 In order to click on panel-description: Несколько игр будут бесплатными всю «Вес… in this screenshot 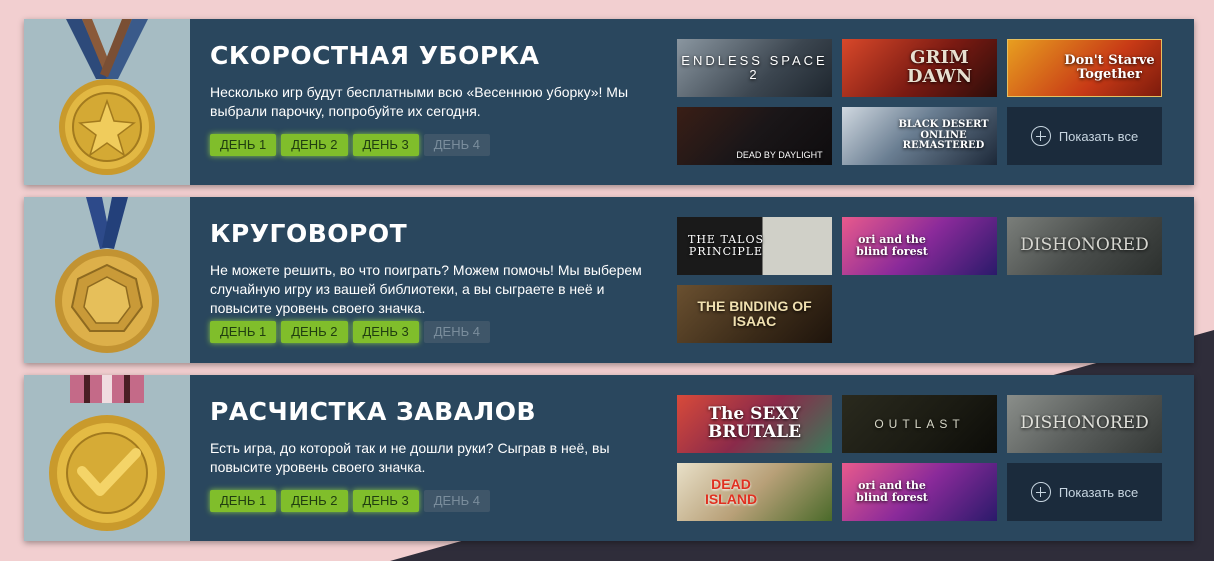, I will do `click(419, 101)`.